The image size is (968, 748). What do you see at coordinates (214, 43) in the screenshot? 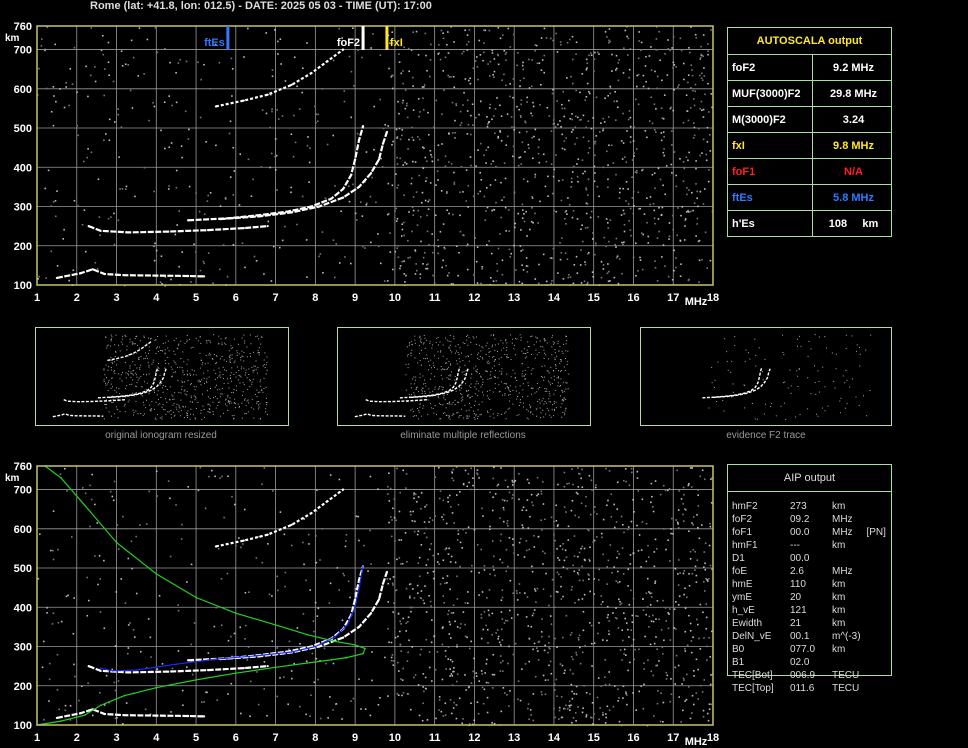
I see `marker-label: ftEs` at bounding box center [214, 43].